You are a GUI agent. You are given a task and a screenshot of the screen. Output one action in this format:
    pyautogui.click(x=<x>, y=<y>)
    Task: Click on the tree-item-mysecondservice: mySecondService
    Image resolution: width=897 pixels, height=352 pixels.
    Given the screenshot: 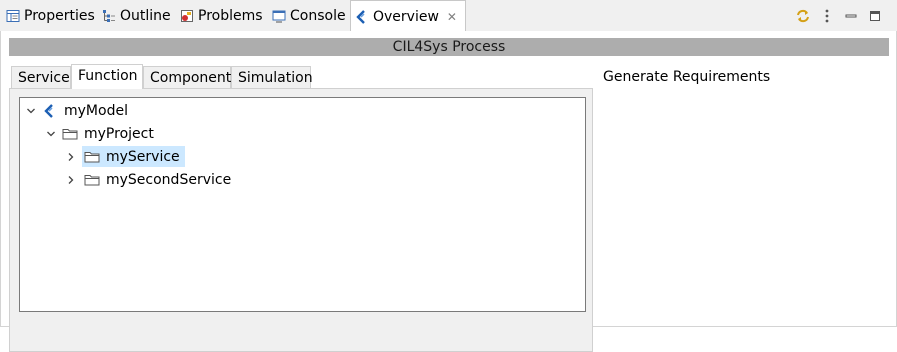 What is the action you would take?
    pyautogui.click(x=148, y=179)
    